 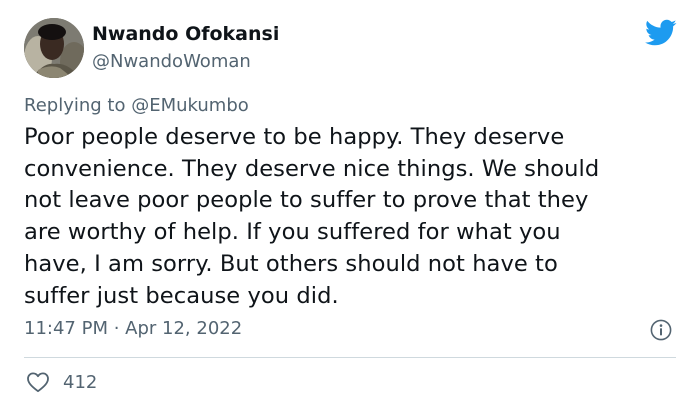 What do you see at coordinates (190, 105) in the screenshot?
I see `reply-mention-link: @EMukumbo` at bounding box center [190, 105].